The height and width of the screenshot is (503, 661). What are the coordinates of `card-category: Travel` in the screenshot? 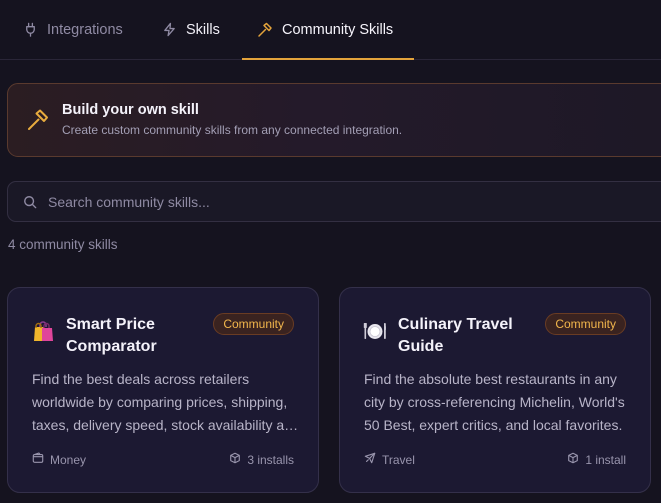 It's located at (389, 459).